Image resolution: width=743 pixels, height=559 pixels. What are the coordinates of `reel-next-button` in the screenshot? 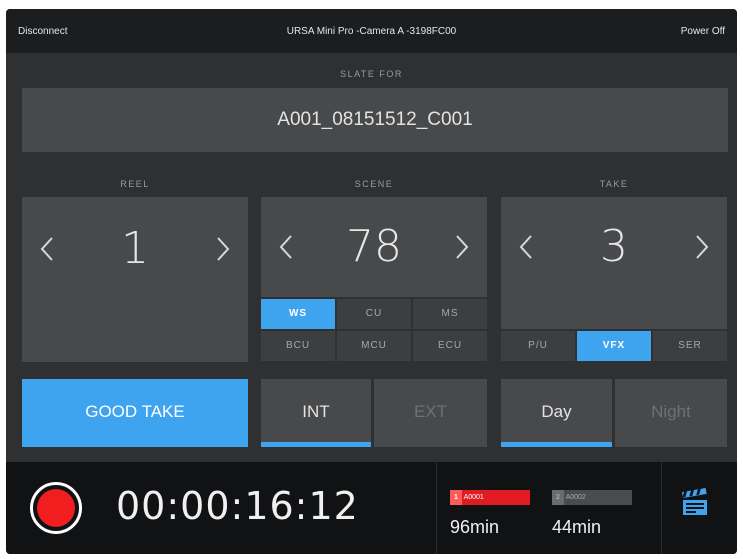 It's located at (223, 249).